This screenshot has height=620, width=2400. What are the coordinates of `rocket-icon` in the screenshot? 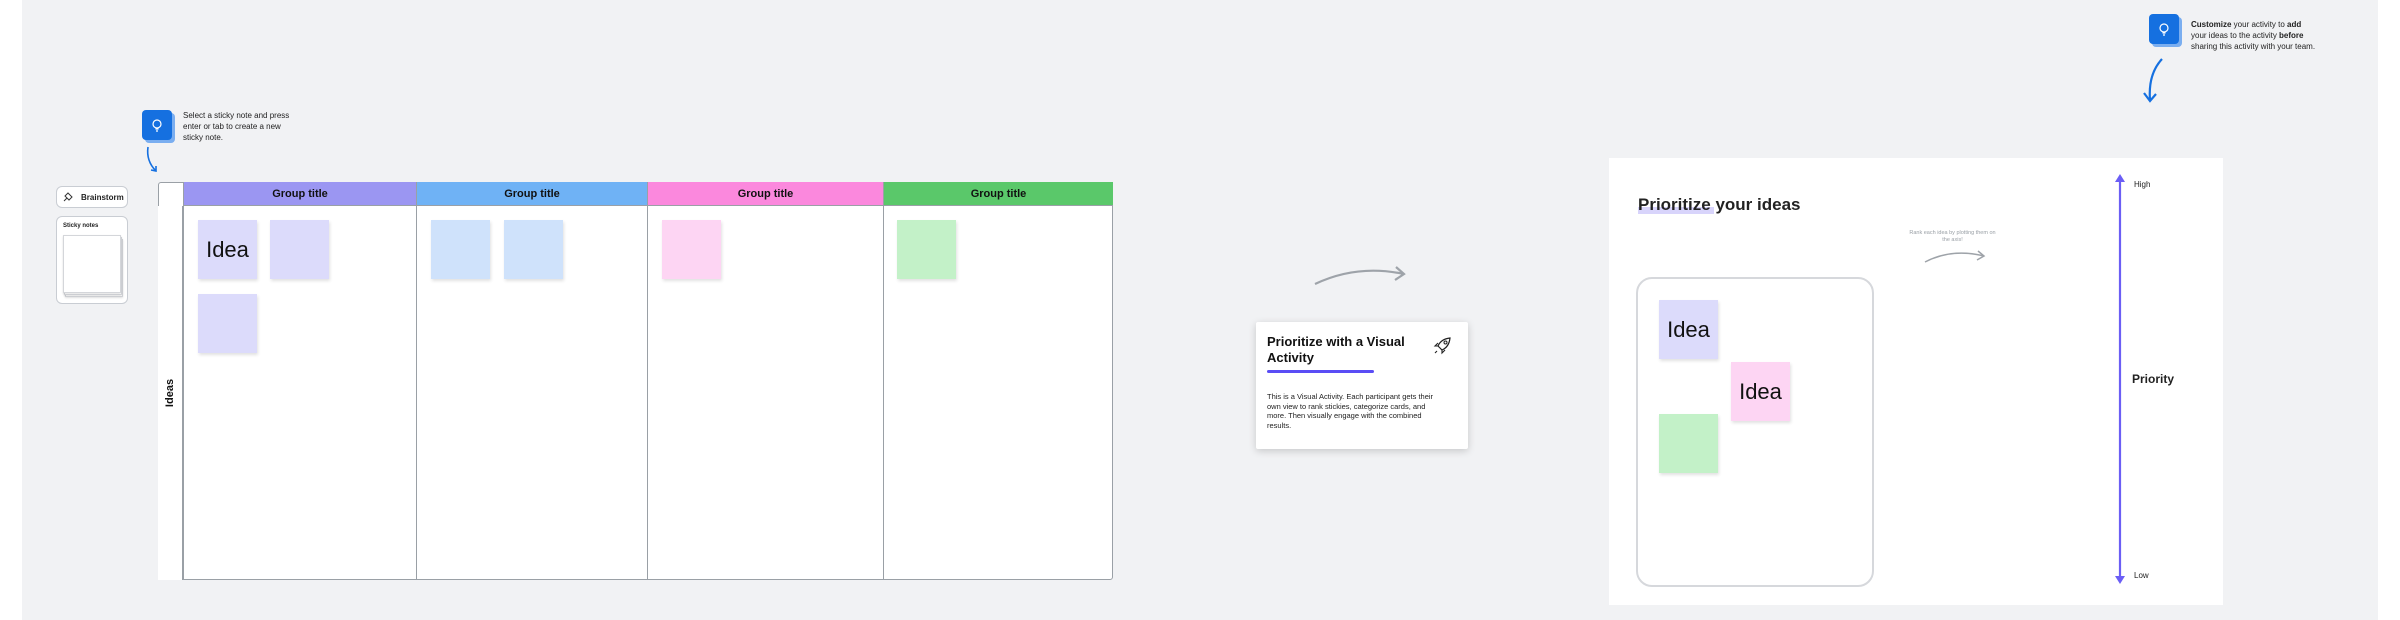 It's located at (1442, 346).